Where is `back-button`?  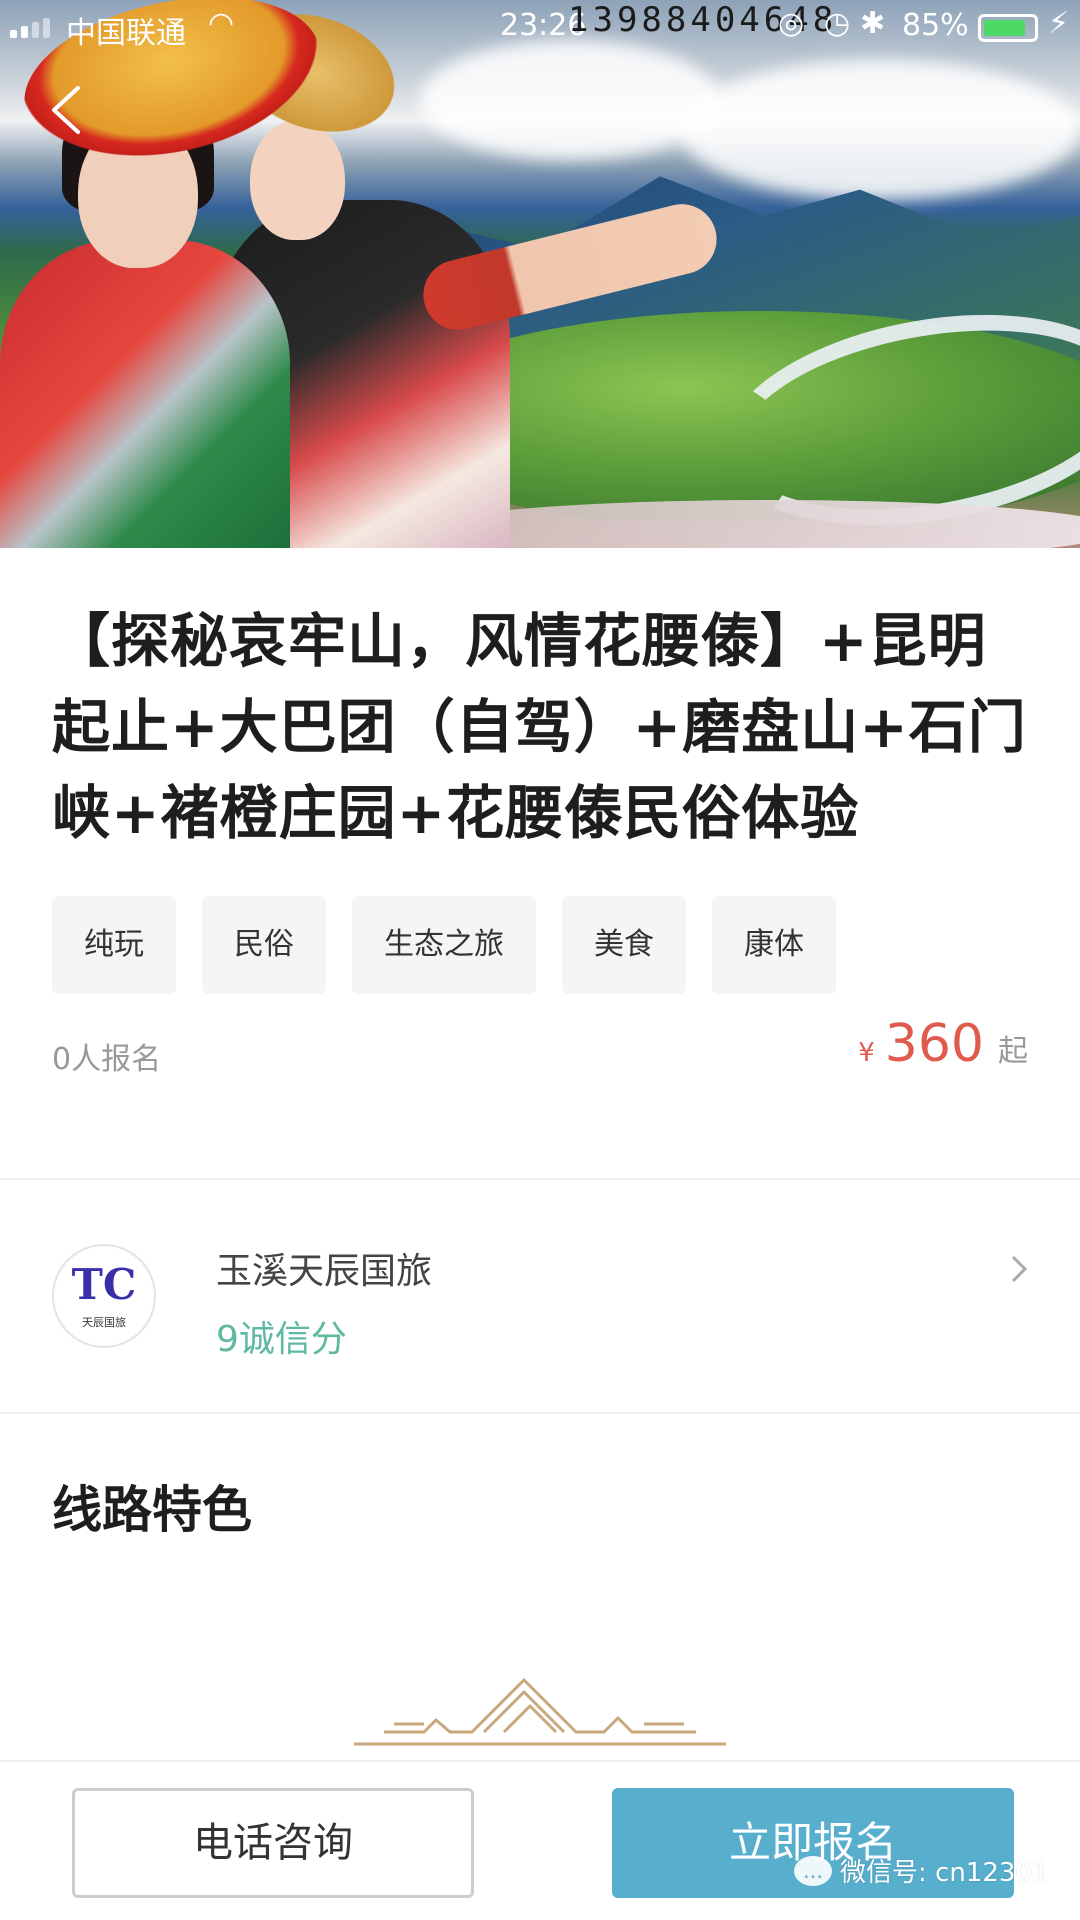
back-button is located at coordinates (66, 110).